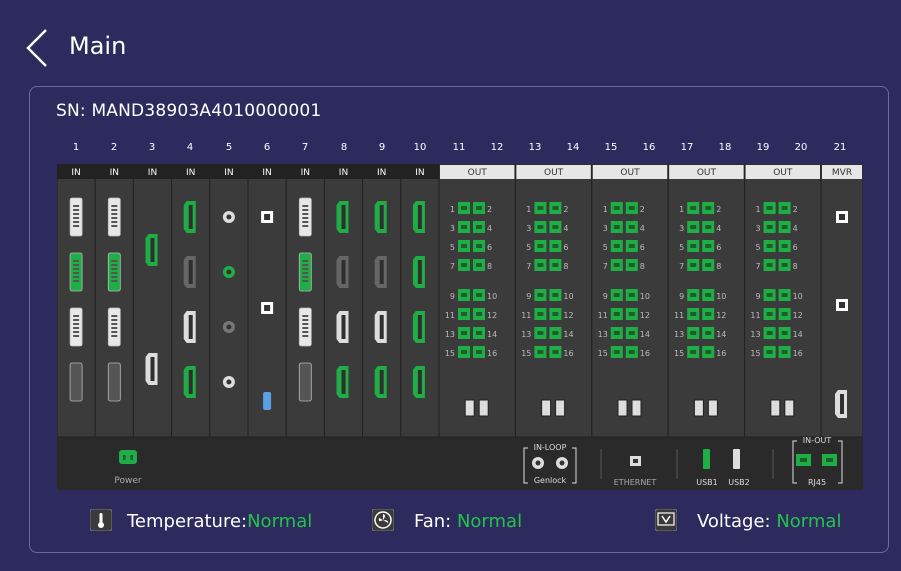  I want to click on usb1-port, so click(706, 459).